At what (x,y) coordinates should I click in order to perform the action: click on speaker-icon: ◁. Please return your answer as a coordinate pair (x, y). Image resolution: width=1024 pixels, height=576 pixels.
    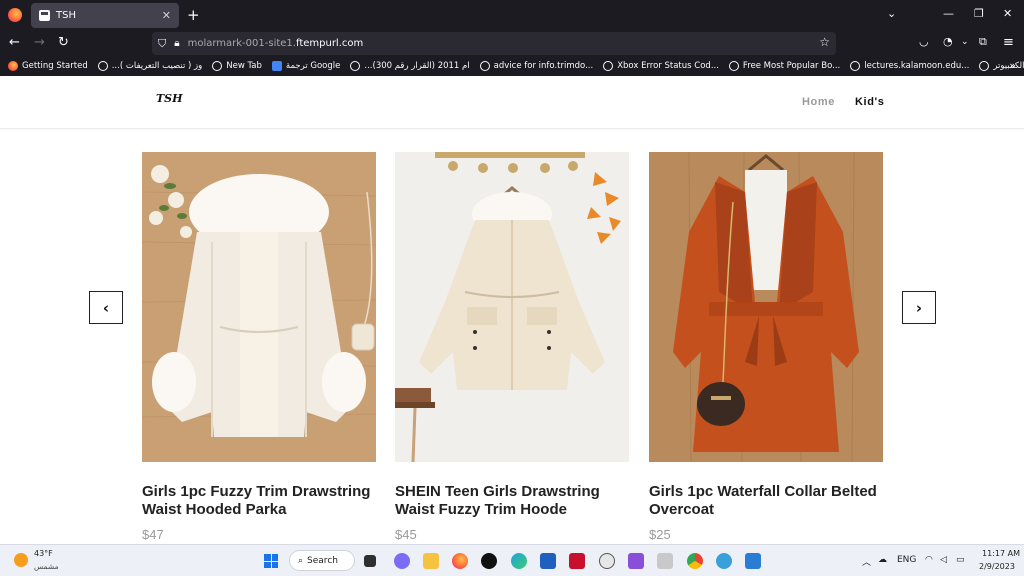
    Looking at the image, I should click on (943, 560).